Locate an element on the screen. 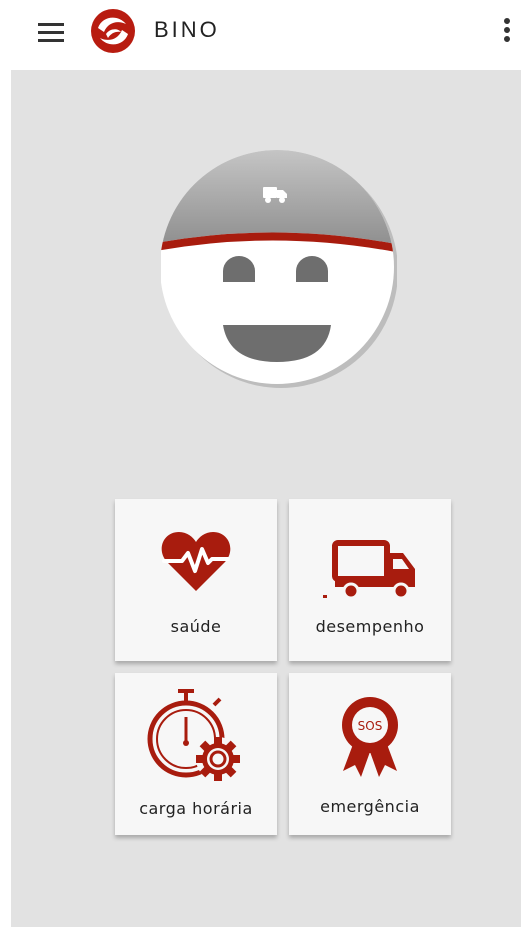 The height and width of the screenshot is (927, 532). sos-text: SOS is located at coordinates (370, 726).